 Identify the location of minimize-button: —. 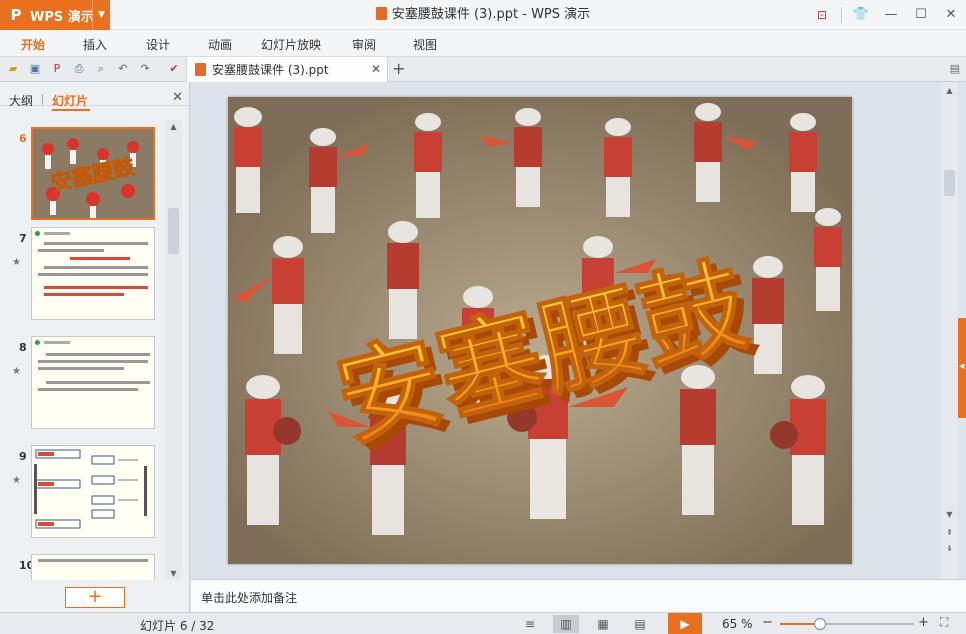
(891, 15).